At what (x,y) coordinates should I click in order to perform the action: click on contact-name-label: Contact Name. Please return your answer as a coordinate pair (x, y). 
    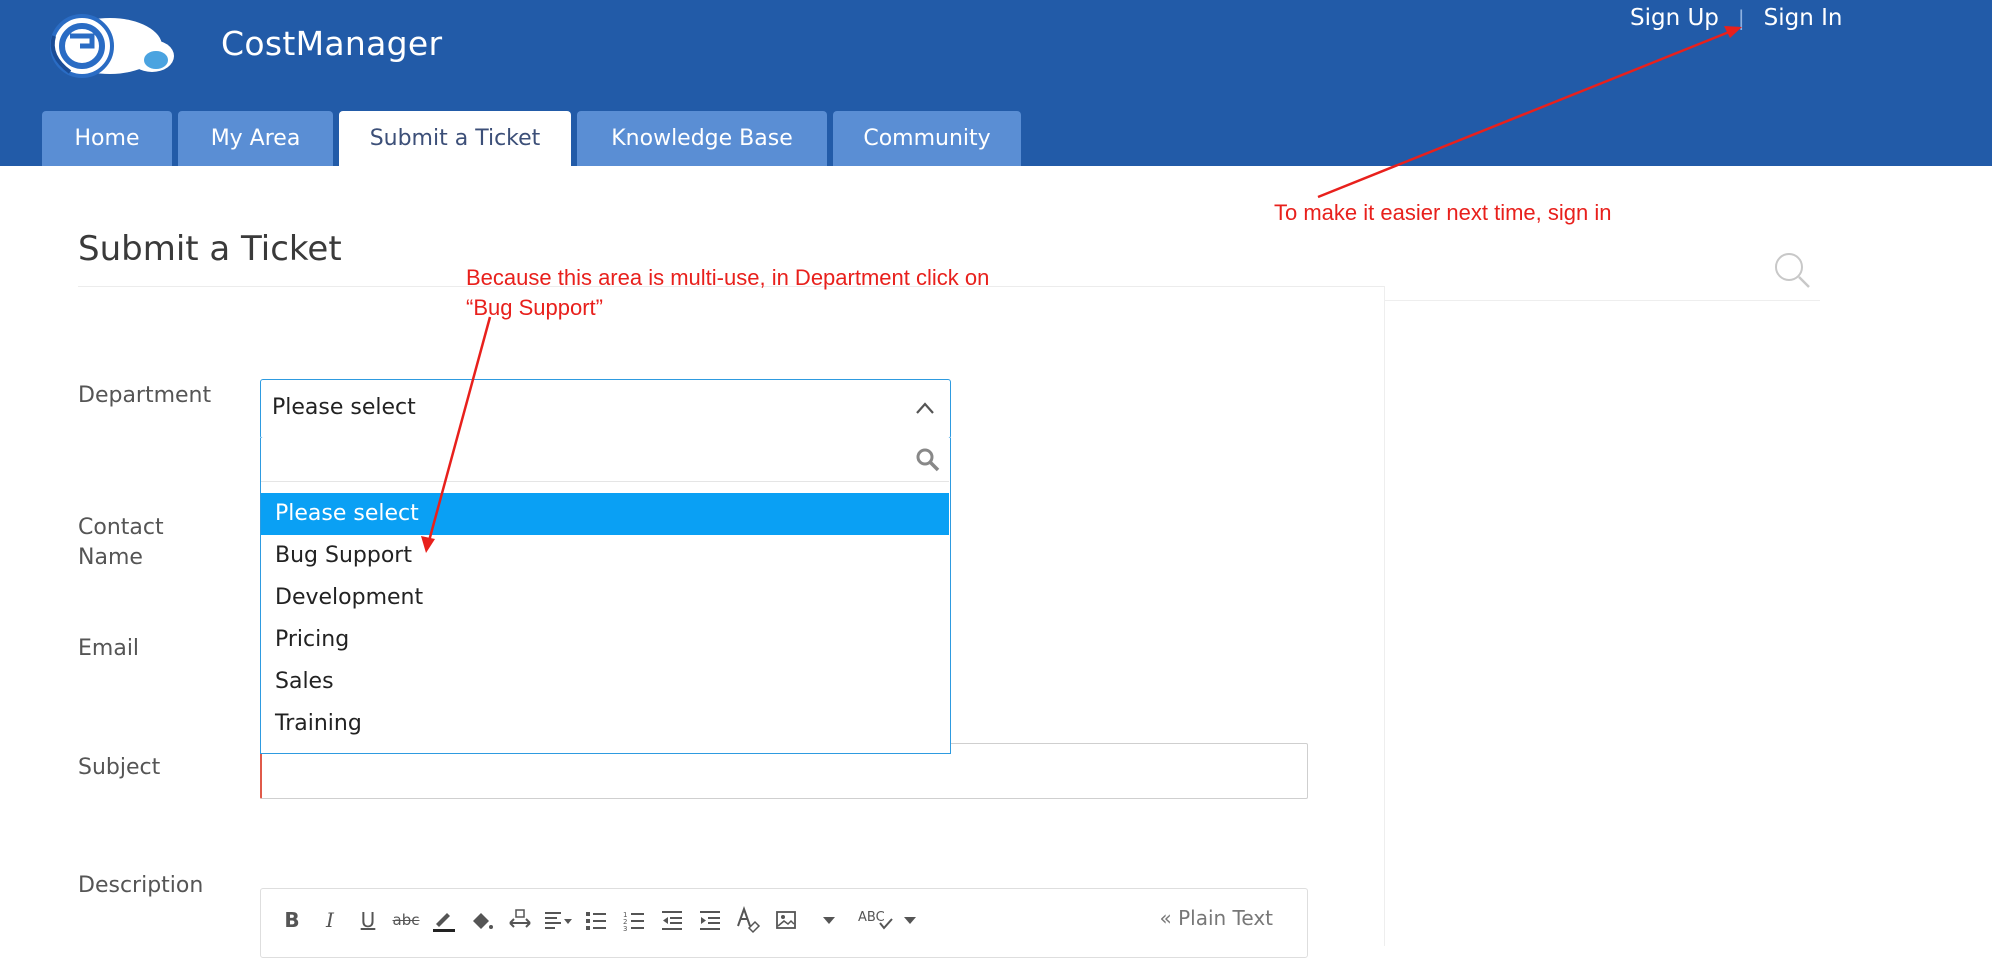
    Looking at the image, I should click on (121, 543).